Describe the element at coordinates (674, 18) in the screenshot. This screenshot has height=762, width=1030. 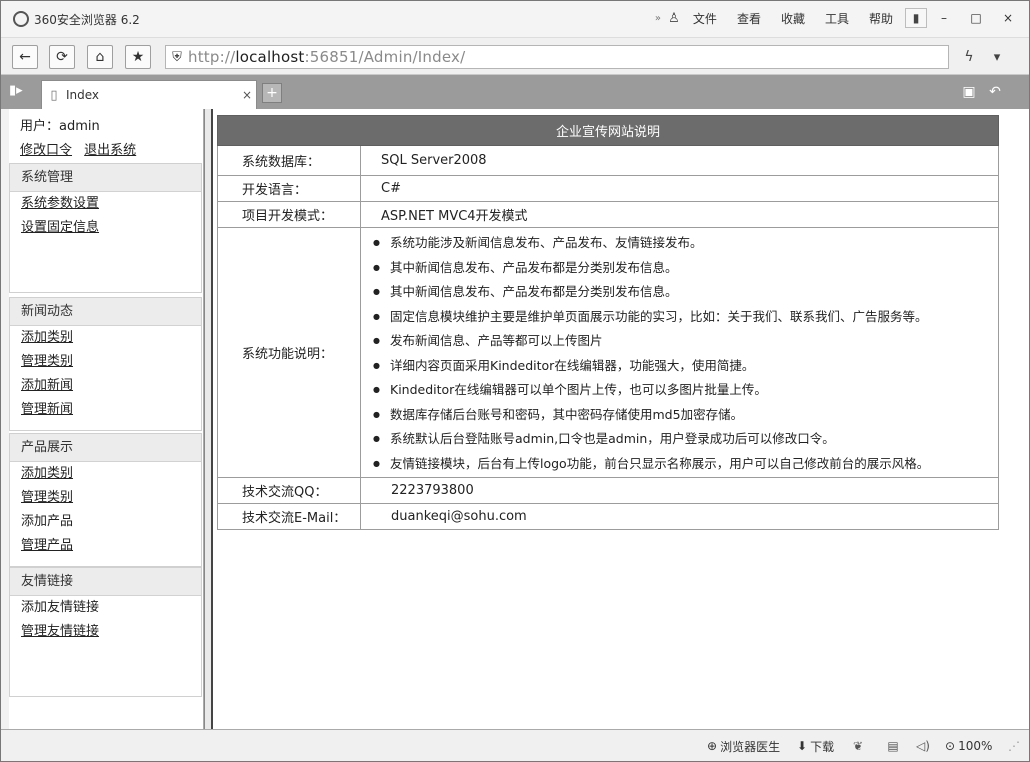
I see `user-icon: ♙` at that location.